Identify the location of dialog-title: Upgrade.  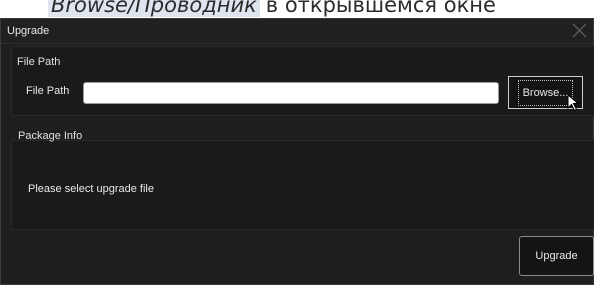
(28, 31).